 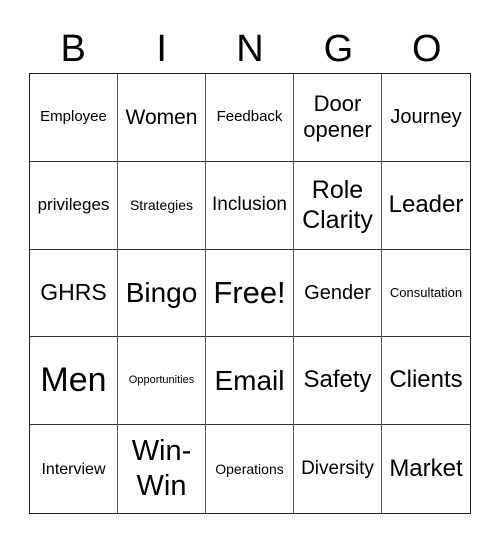 I want to click on bingo-cell: Opportunities, so click(x=162, y=381).